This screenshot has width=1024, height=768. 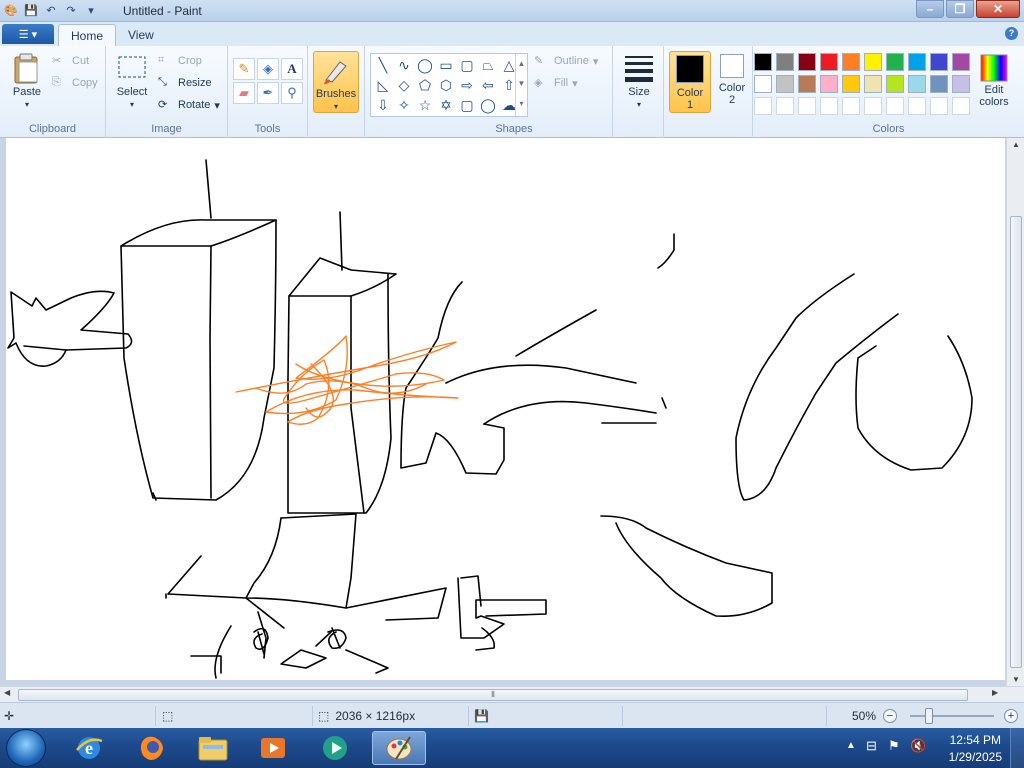 What do you see at coordinates (404, 65) in the screenshot?
I see `curve-shape-icon: ∿` at bounding box center [404, 65].